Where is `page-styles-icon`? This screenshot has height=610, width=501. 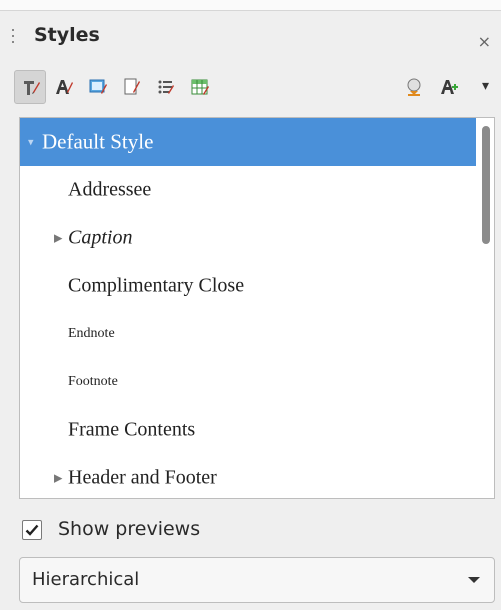
page-styles-icon is located at coordinates (132, 86).